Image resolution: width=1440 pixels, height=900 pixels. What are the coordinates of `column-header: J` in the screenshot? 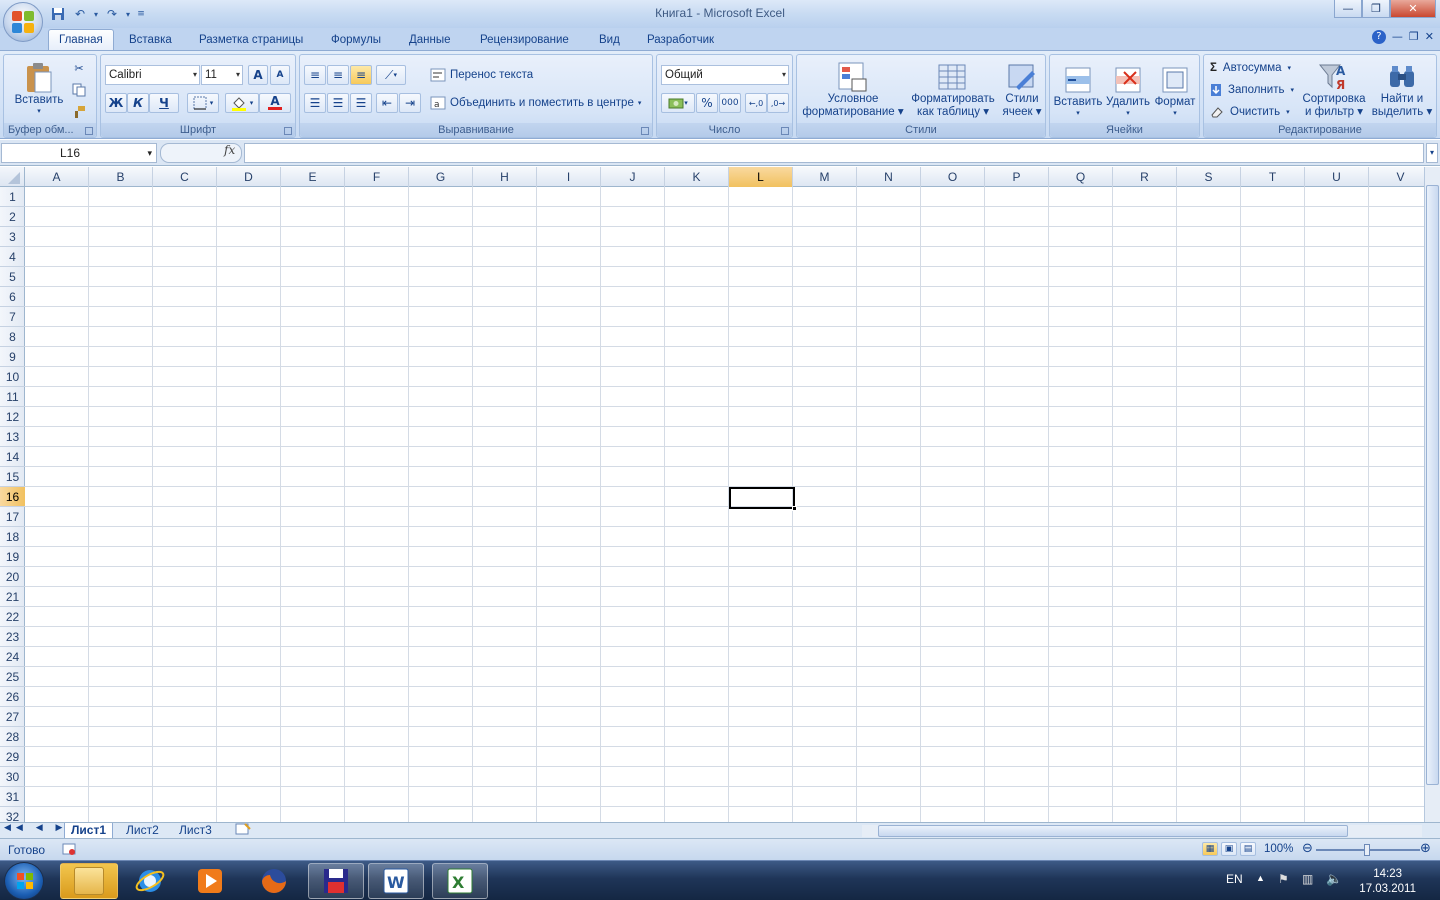 It's located at (633, 177).